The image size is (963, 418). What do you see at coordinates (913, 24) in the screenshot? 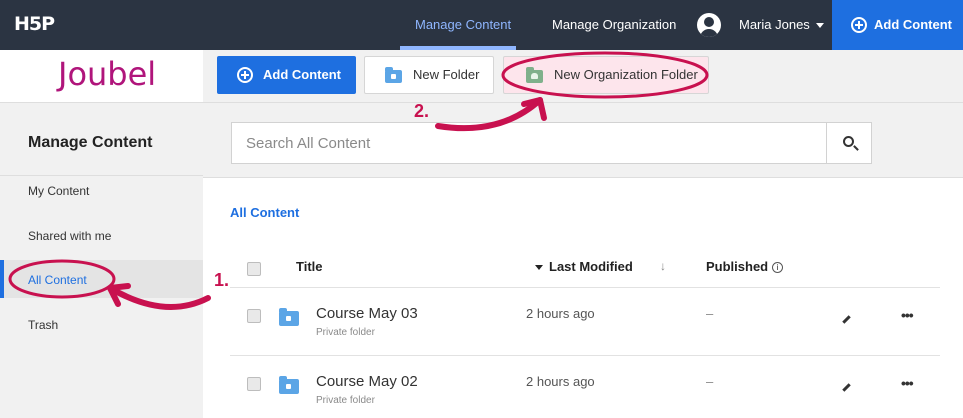
I see `top-add-content-label: Add Content` at bounding box center [913, 24].